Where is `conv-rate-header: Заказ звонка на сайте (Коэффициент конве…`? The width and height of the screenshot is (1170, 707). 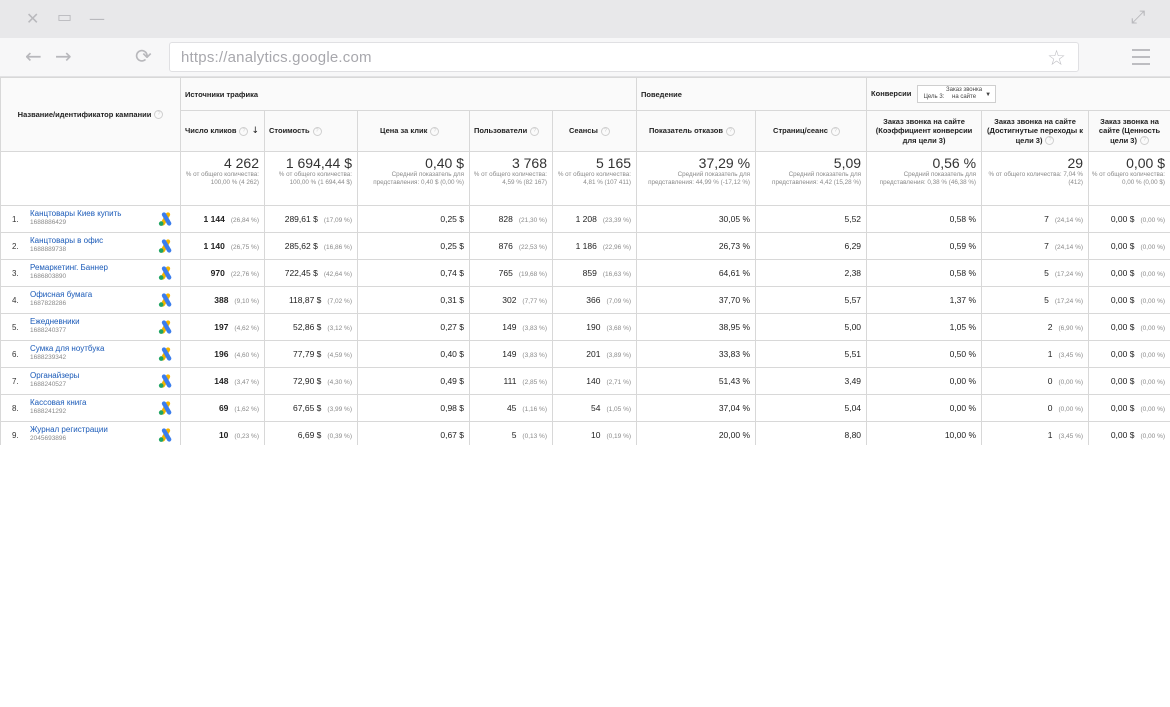 conv-rate-header: Заказ звонка на сайте (Коэффициент конве… is located at coordinates (924, 131).